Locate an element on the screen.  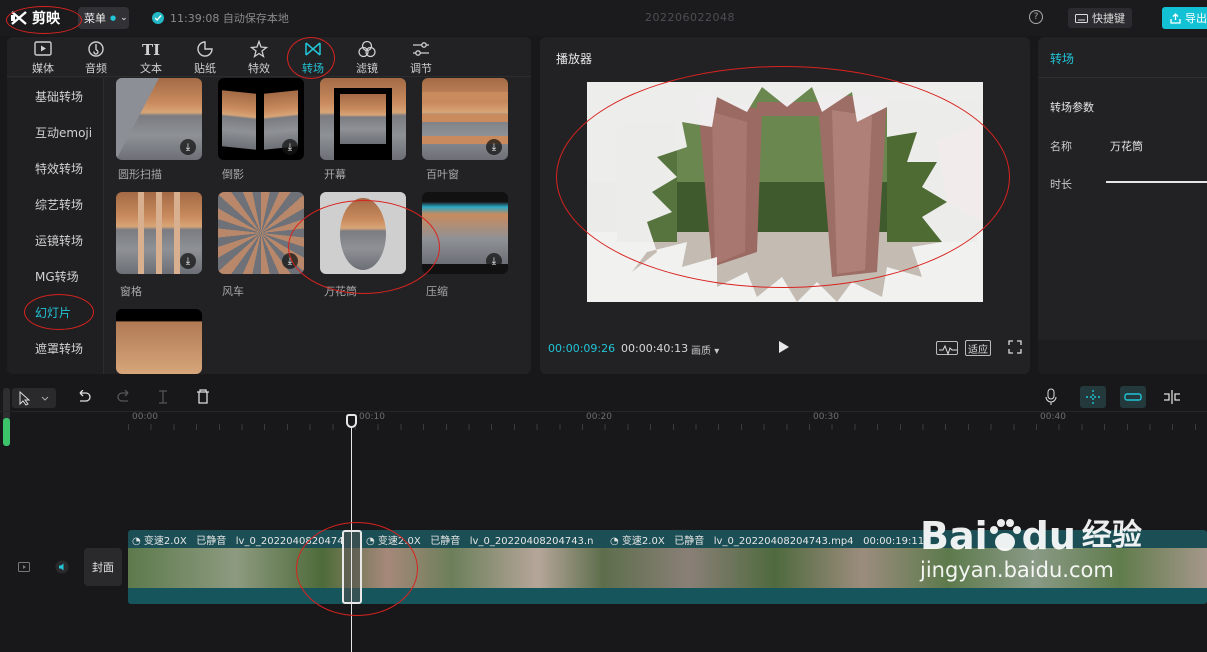
tab-filter: 滤镜 is located at coordinates (367, 58).